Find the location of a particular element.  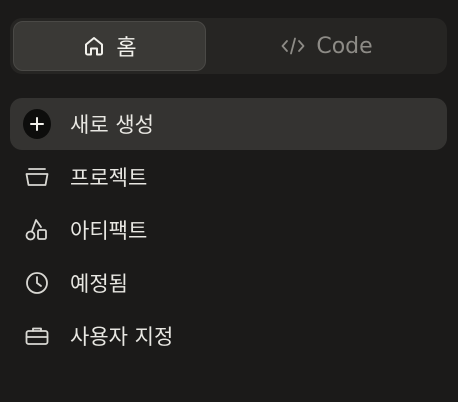

menu-item-artifacts: 아티팩트 is located at coordinates (228, 230).